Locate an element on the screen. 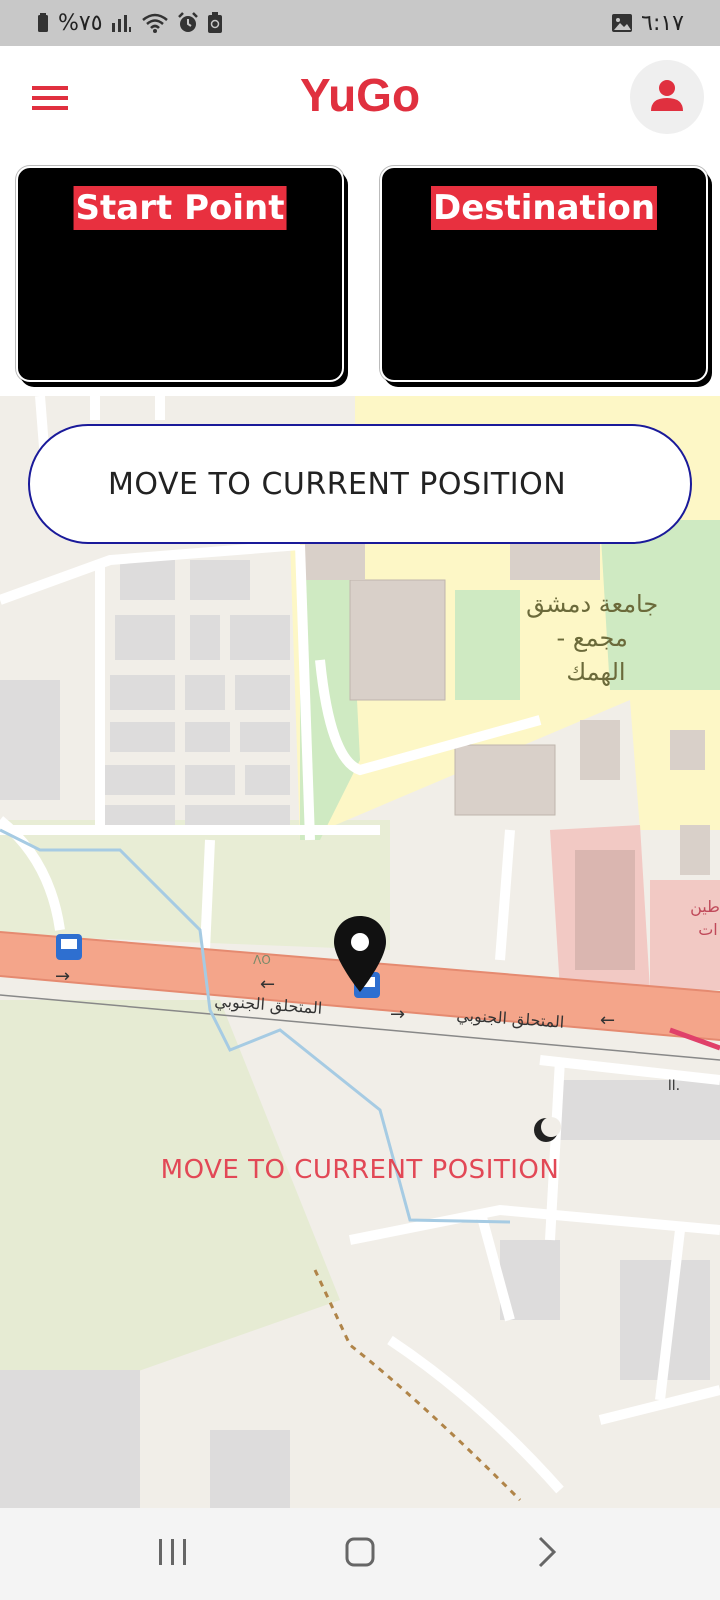 This screenshot has width=720, height=1600. start-point-card: Start Point is located at coordinates (180, 274).